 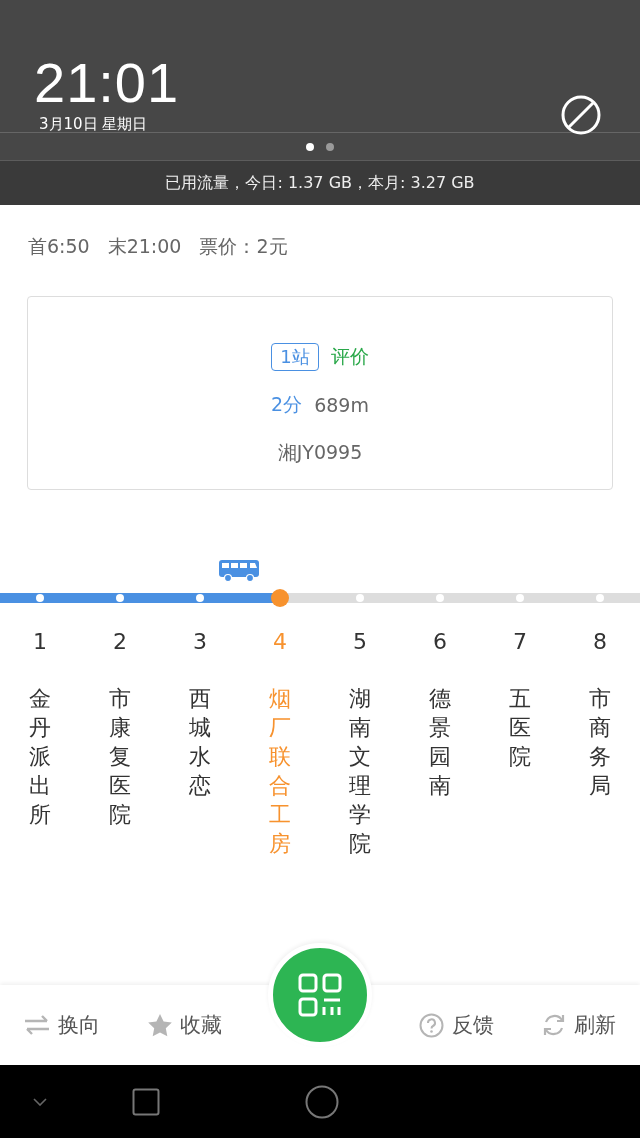 I want to click on stop-number: 5, so click(x=360, y=641).